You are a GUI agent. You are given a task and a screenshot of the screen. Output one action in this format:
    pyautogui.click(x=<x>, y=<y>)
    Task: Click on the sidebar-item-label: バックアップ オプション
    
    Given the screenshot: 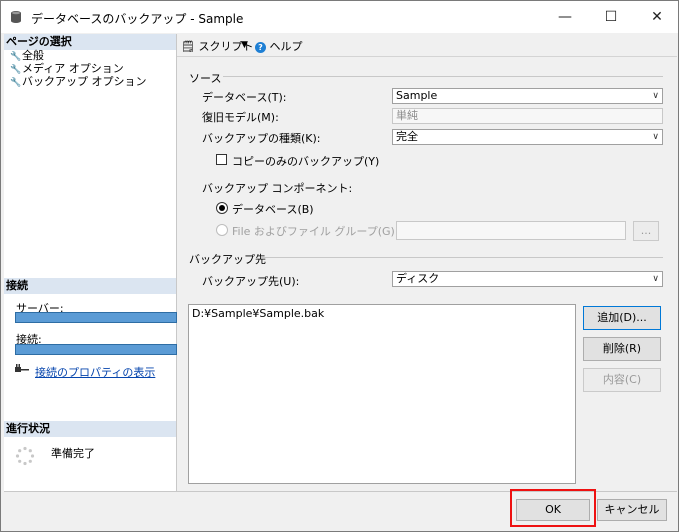 What is the action you would take?
    pyautogui.click(x=84, y=81)
    